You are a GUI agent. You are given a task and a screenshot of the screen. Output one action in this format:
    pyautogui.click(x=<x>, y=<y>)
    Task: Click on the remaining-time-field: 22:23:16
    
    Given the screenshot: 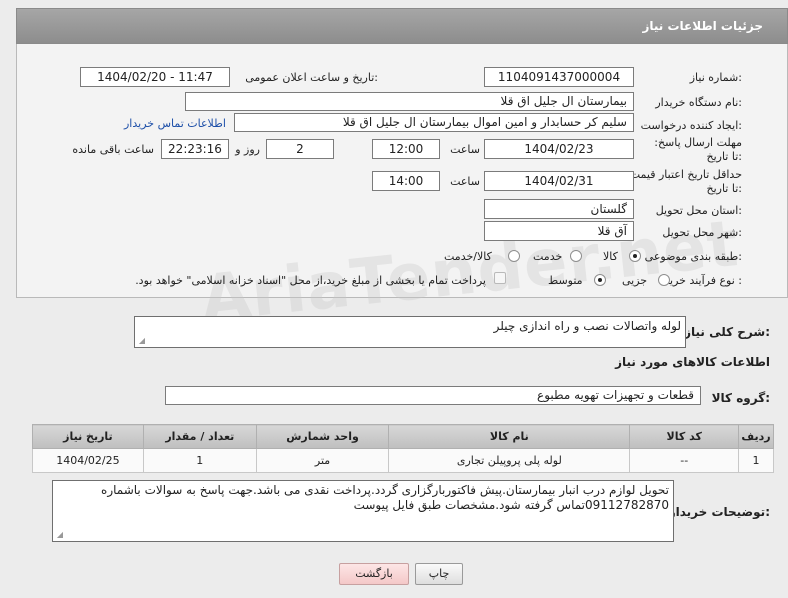 What is the action you would take?
    pyautogui.click(x=195, y=149)
    